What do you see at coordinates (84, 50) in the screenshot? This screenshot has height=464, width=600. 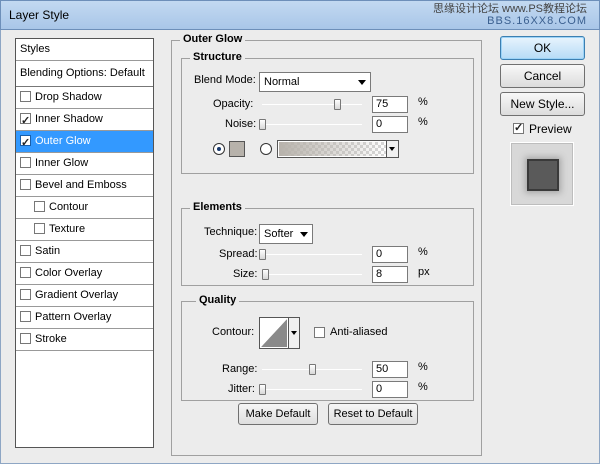 I see `styles-header: Styles` at bounding box center [84, 50].